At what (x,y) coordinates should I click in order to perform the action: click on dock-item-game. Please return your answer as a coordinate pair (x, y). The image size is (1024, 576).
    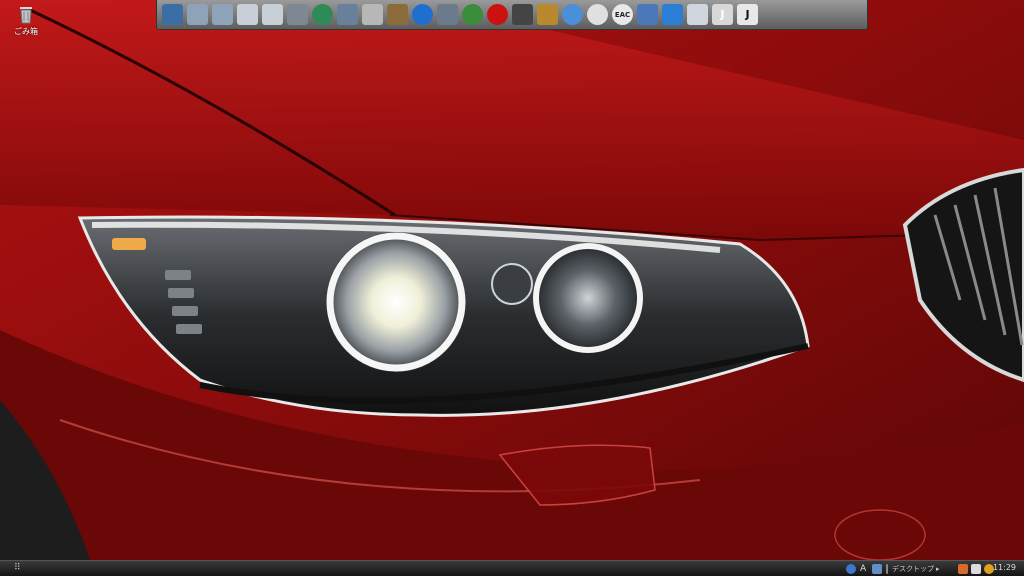
    Looking at the image, I should click on (522, 15).